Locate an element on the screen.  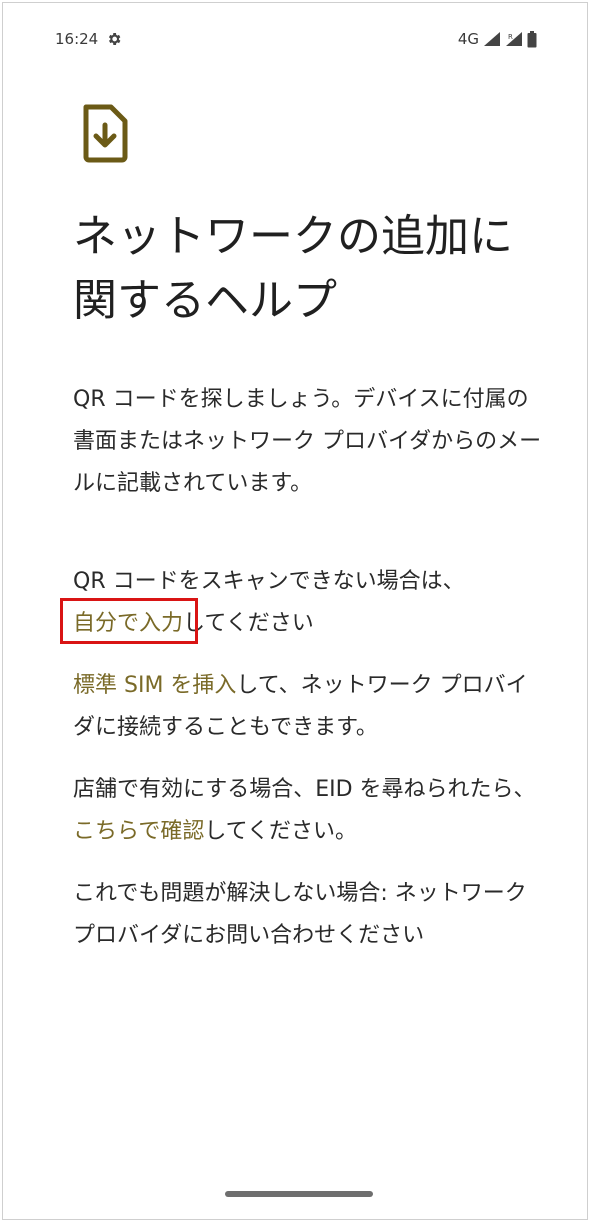
svg-text: R is located at coordinates (510, 37).